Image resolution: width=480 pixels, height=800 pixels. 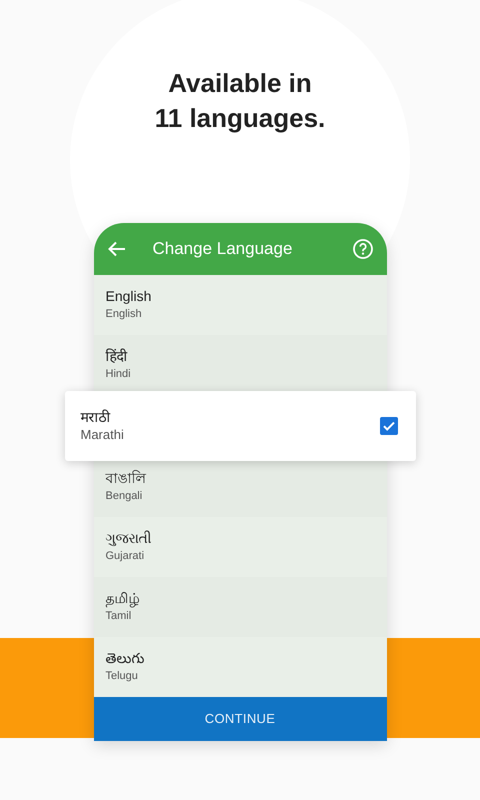 What do you see at coordinates (126, 658) in the screenshot?
I see `language-native-name: తెలుగు` at bounding box center [126, 658].